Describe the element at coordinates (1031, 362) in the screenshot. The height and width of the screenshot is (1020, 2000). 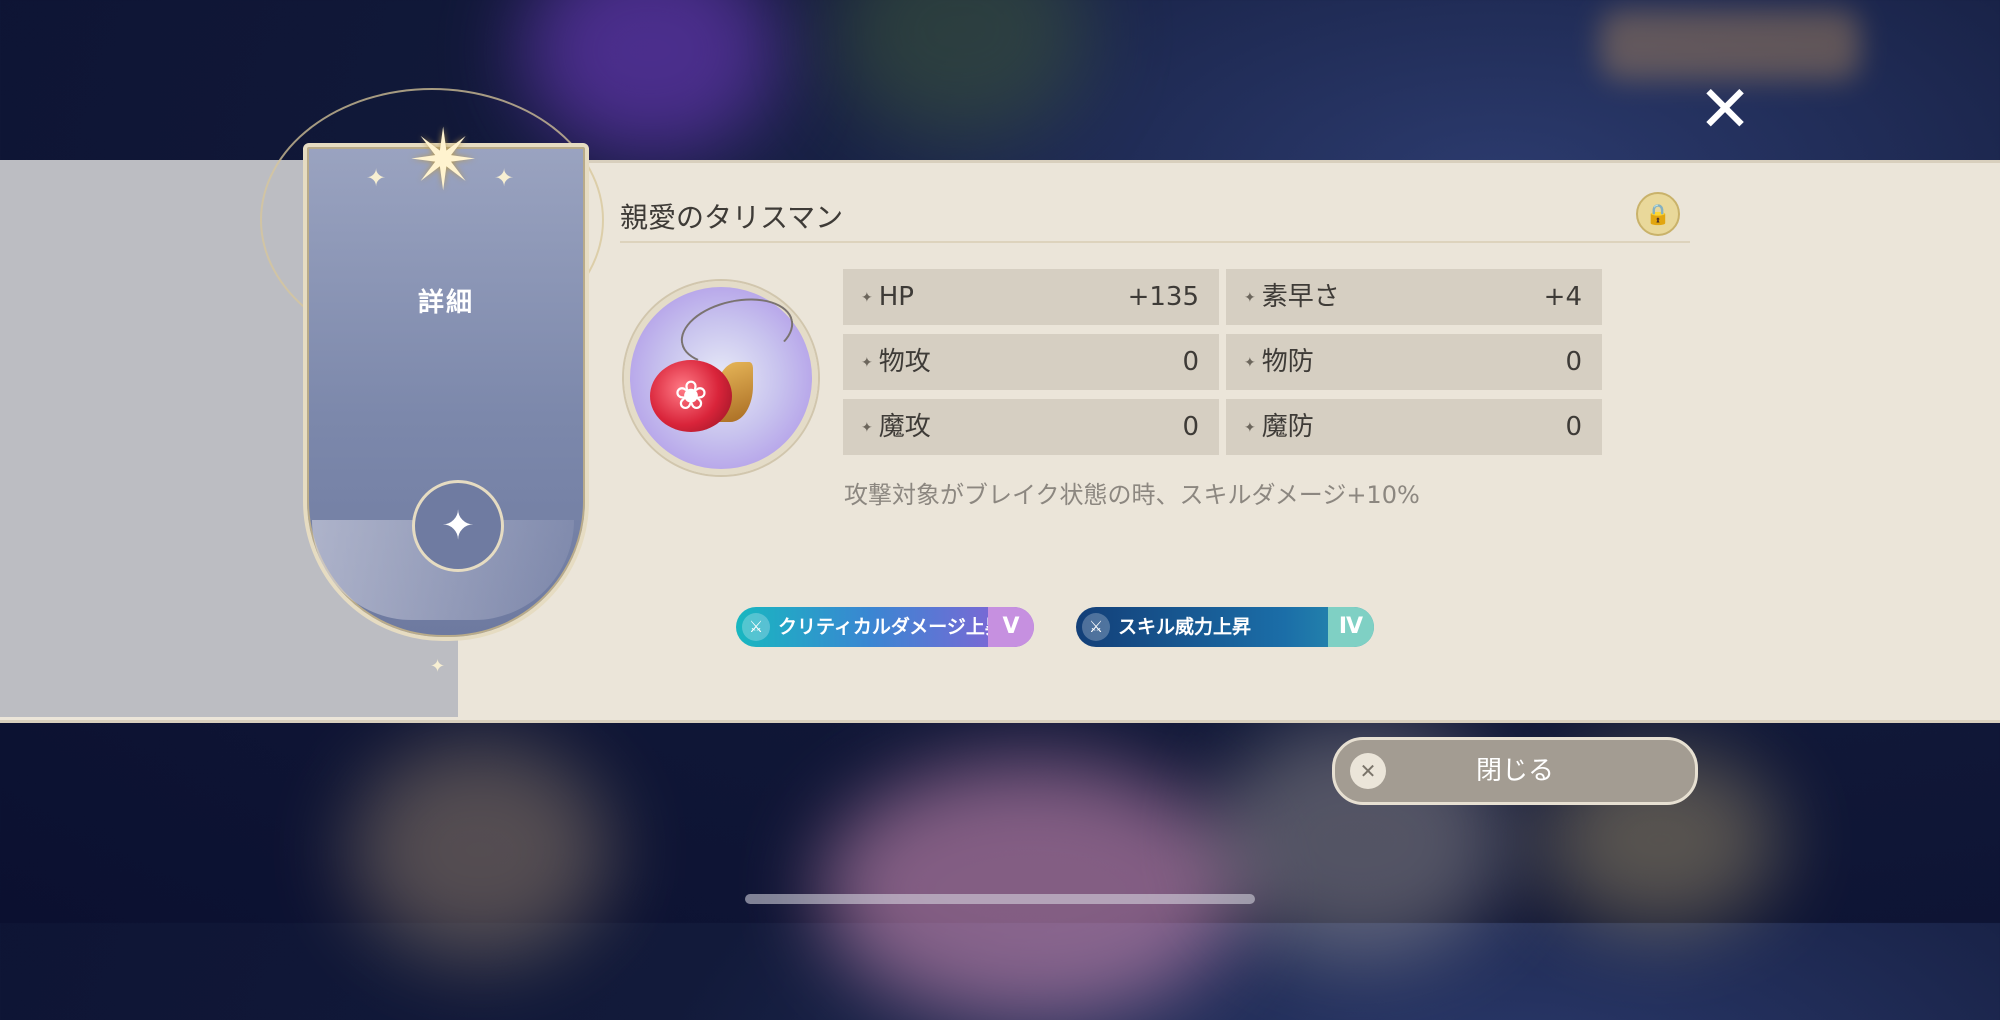
I see `stat-physical-attack: 物攻 0` at that location.